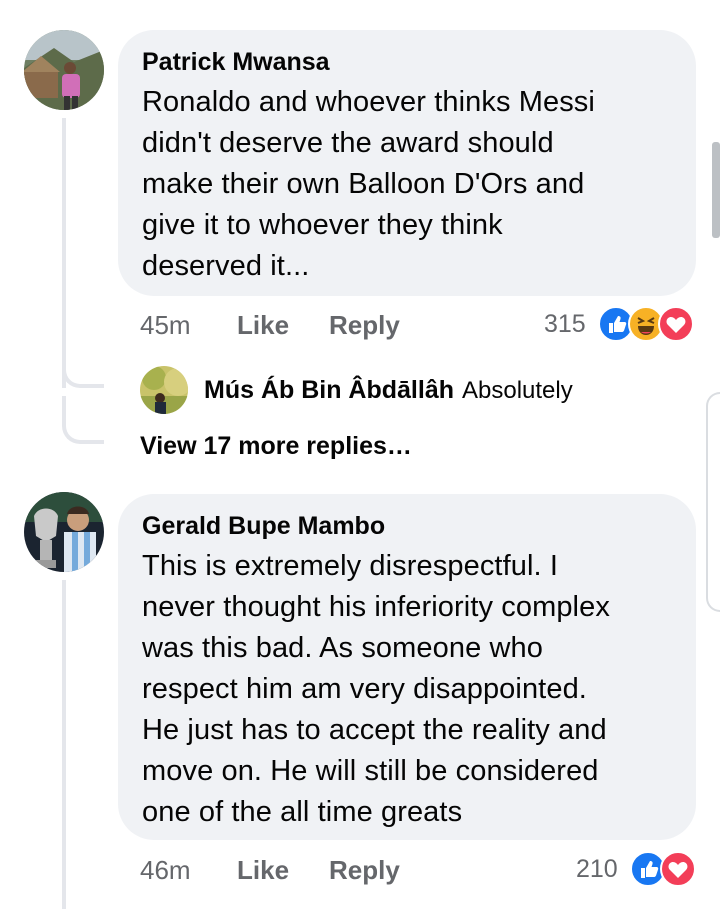 The height and width of the screenshot is (909, 720). What do you see at coordinates (368, 102) in the screenshot?
I see `comment-text-line: Ronaldo and whoever thinks Messi` at bounding box center [368, 102].